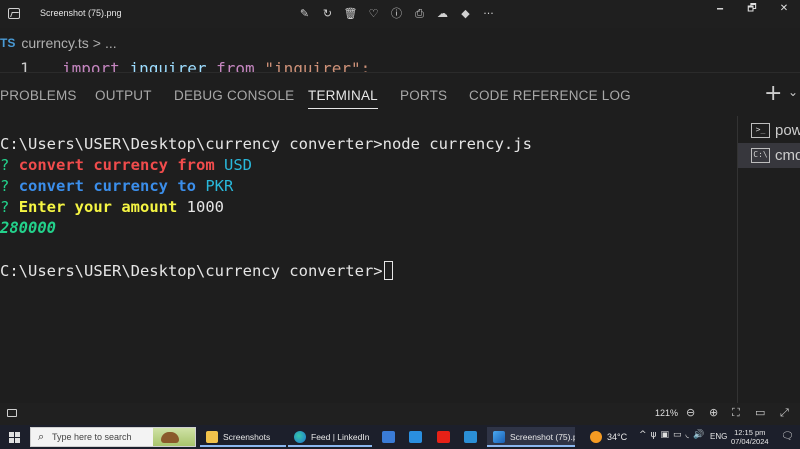  Describe the element at coordinates (205, 207) in the screenshot. I see `answer-amount: 1000` at that location.